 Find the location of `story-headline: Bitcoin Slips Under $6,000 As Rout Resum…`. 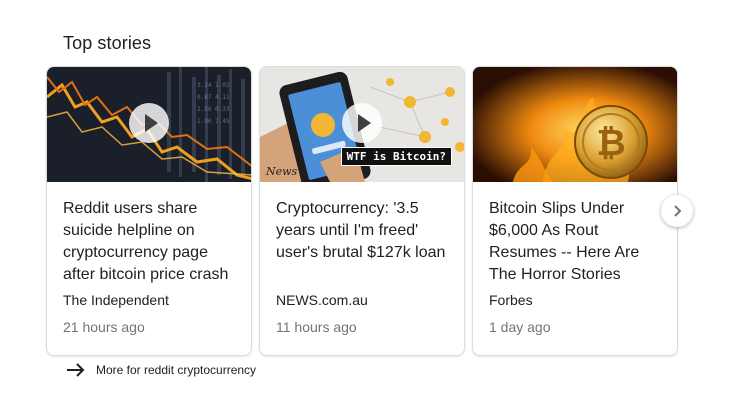

story-headline: Bitcoin Slips Under $6,000 As Rout Resum… is located at coordinates (575, 242).